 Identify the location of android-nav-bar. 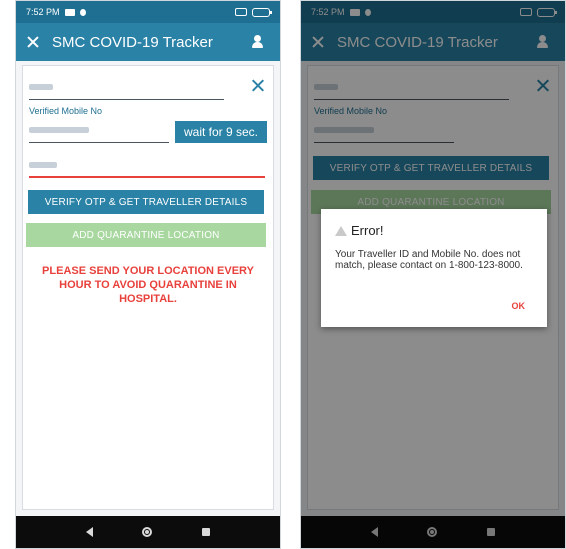
(148, 532).